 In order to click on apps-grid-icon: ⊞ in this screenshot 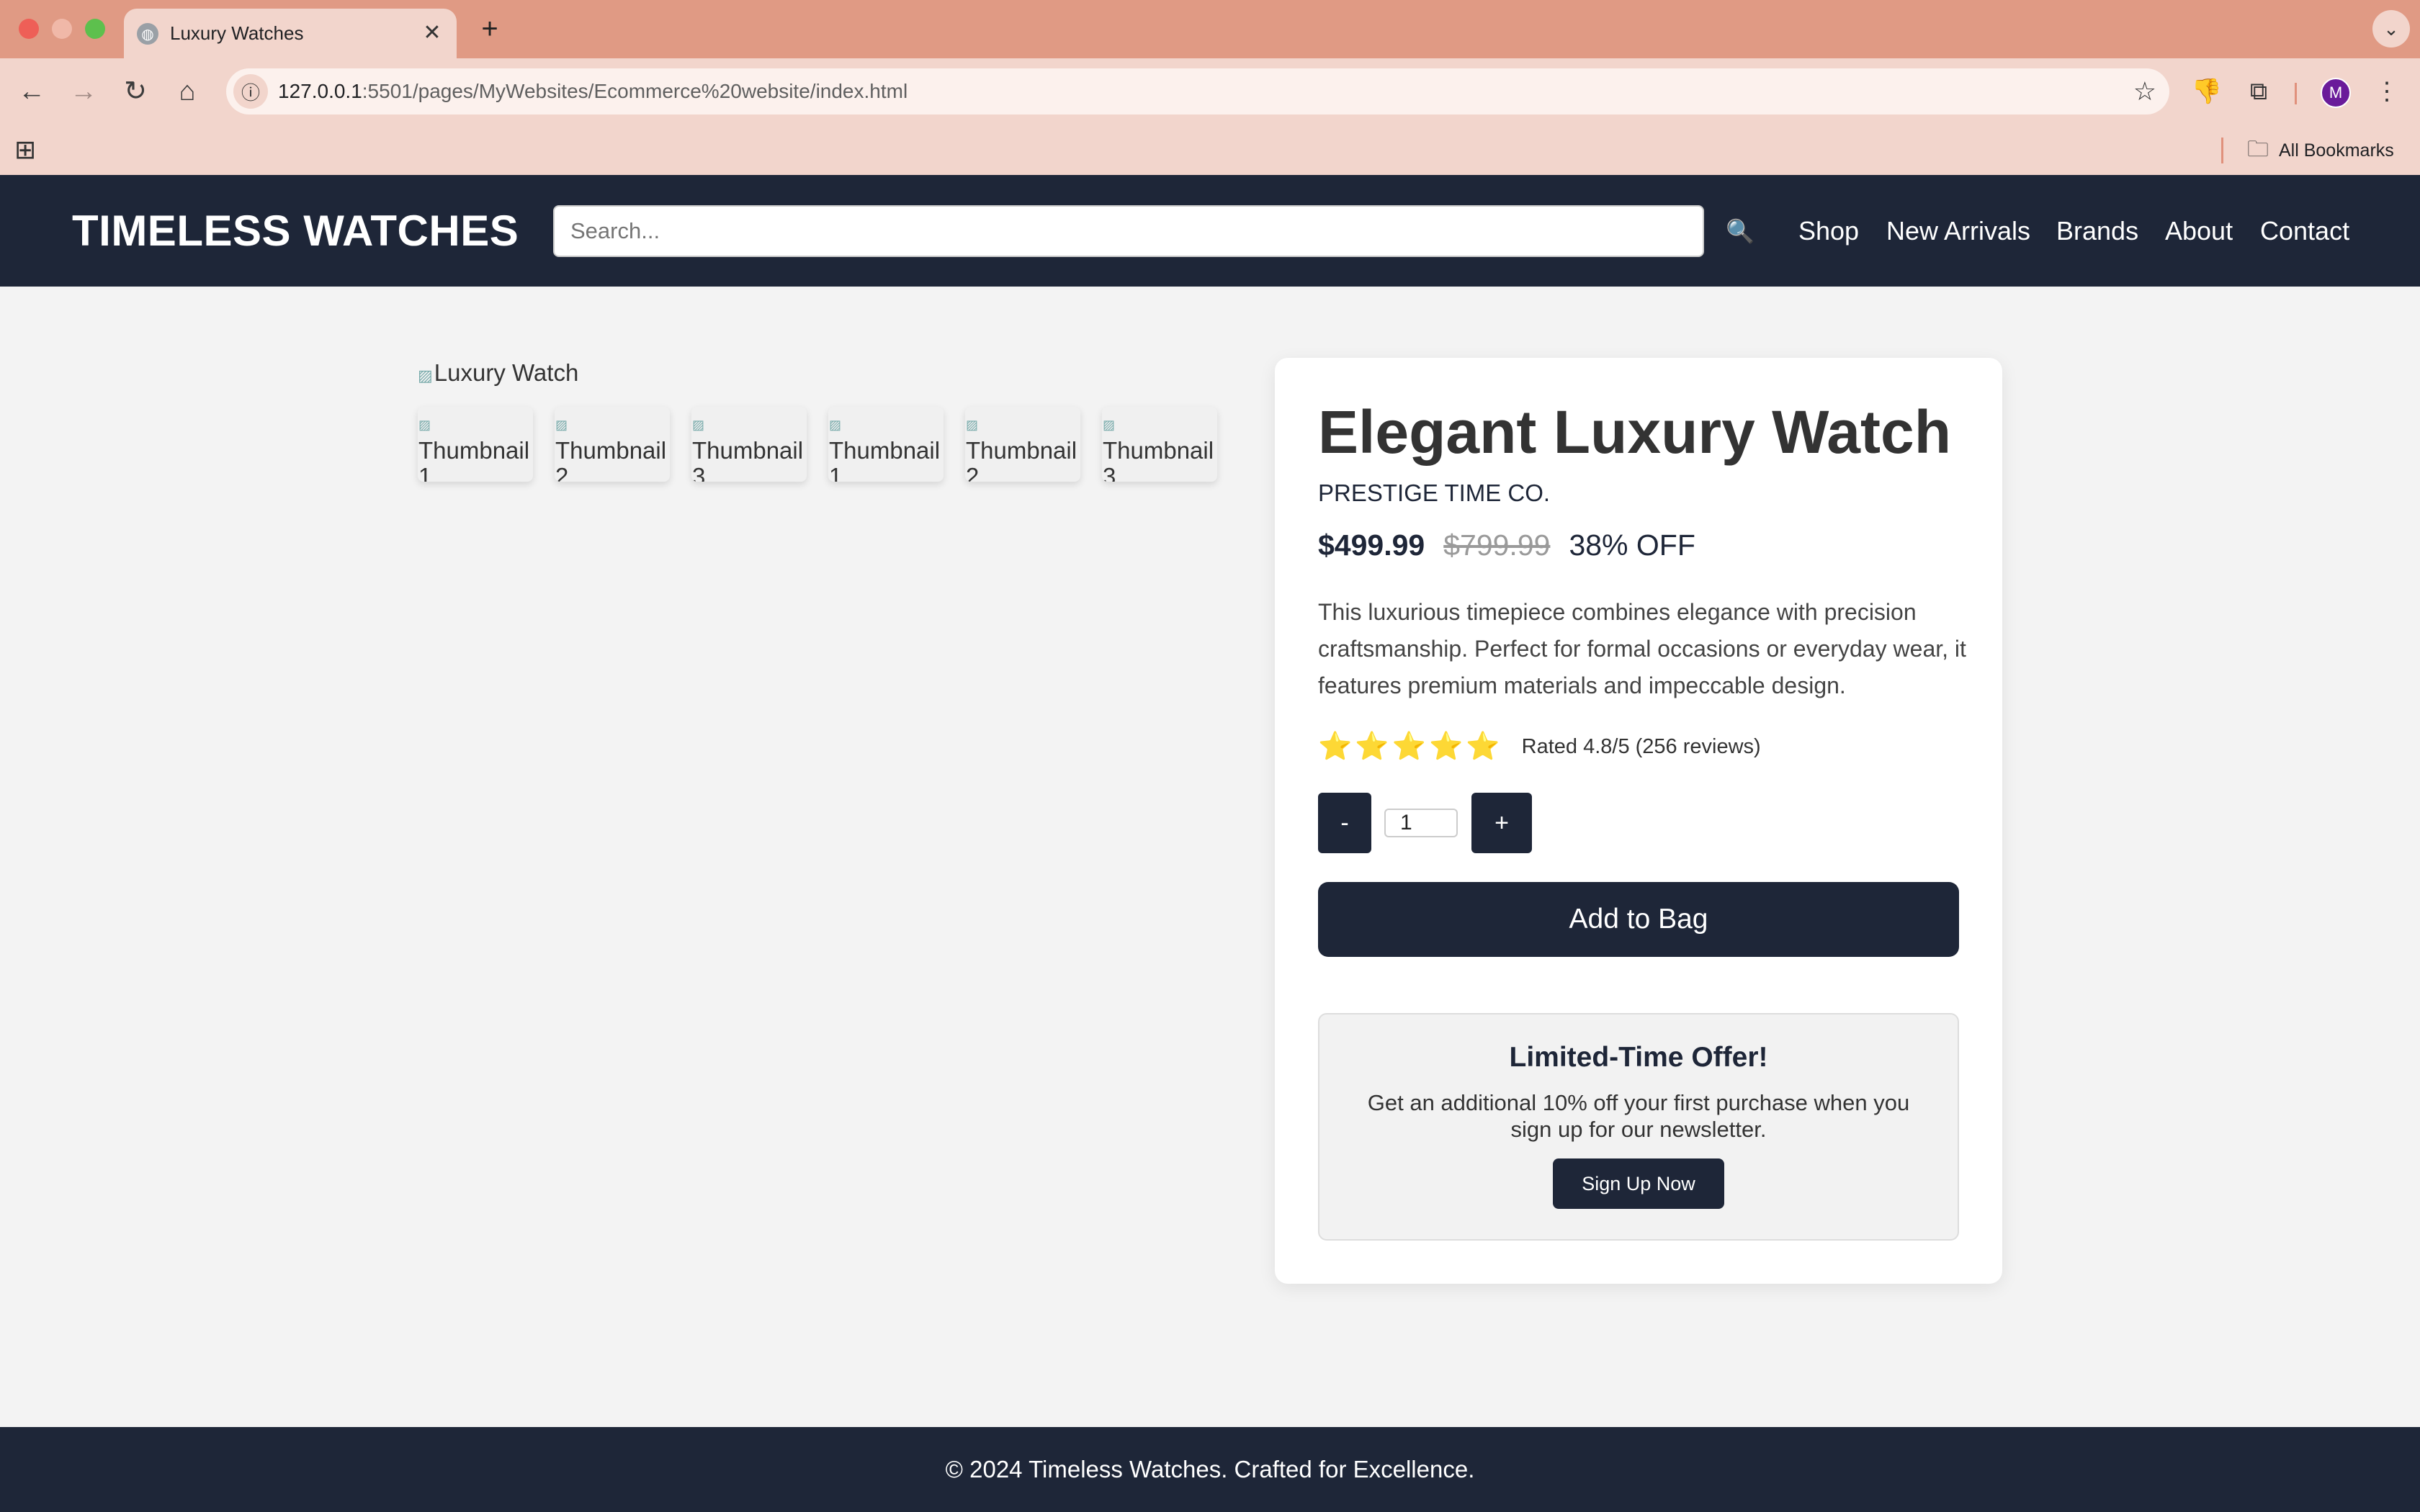, I will do `click(25, 150)`.